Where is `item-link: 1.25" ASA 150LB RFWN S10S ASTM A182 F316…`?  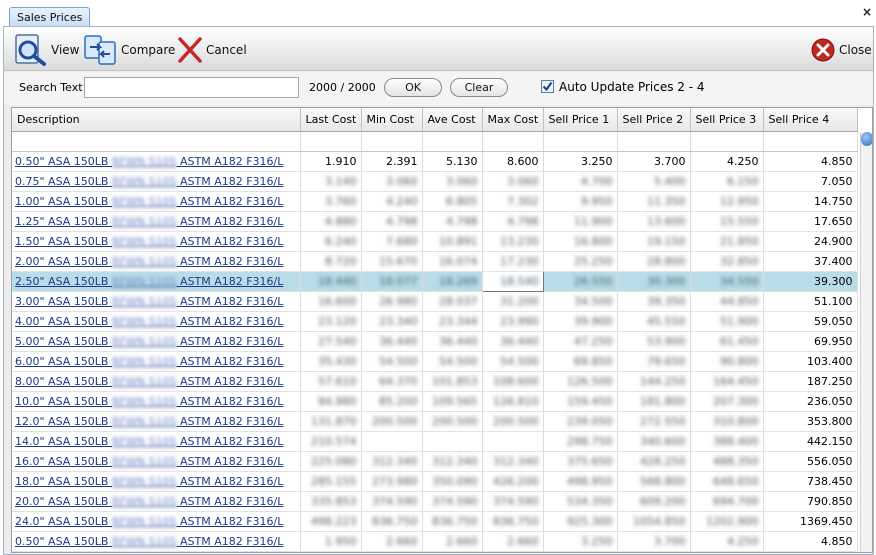 item-link: 1.25" ASA 150LB RFWN S10S ASTM A182 F316… is located at coordinates (149, 221).